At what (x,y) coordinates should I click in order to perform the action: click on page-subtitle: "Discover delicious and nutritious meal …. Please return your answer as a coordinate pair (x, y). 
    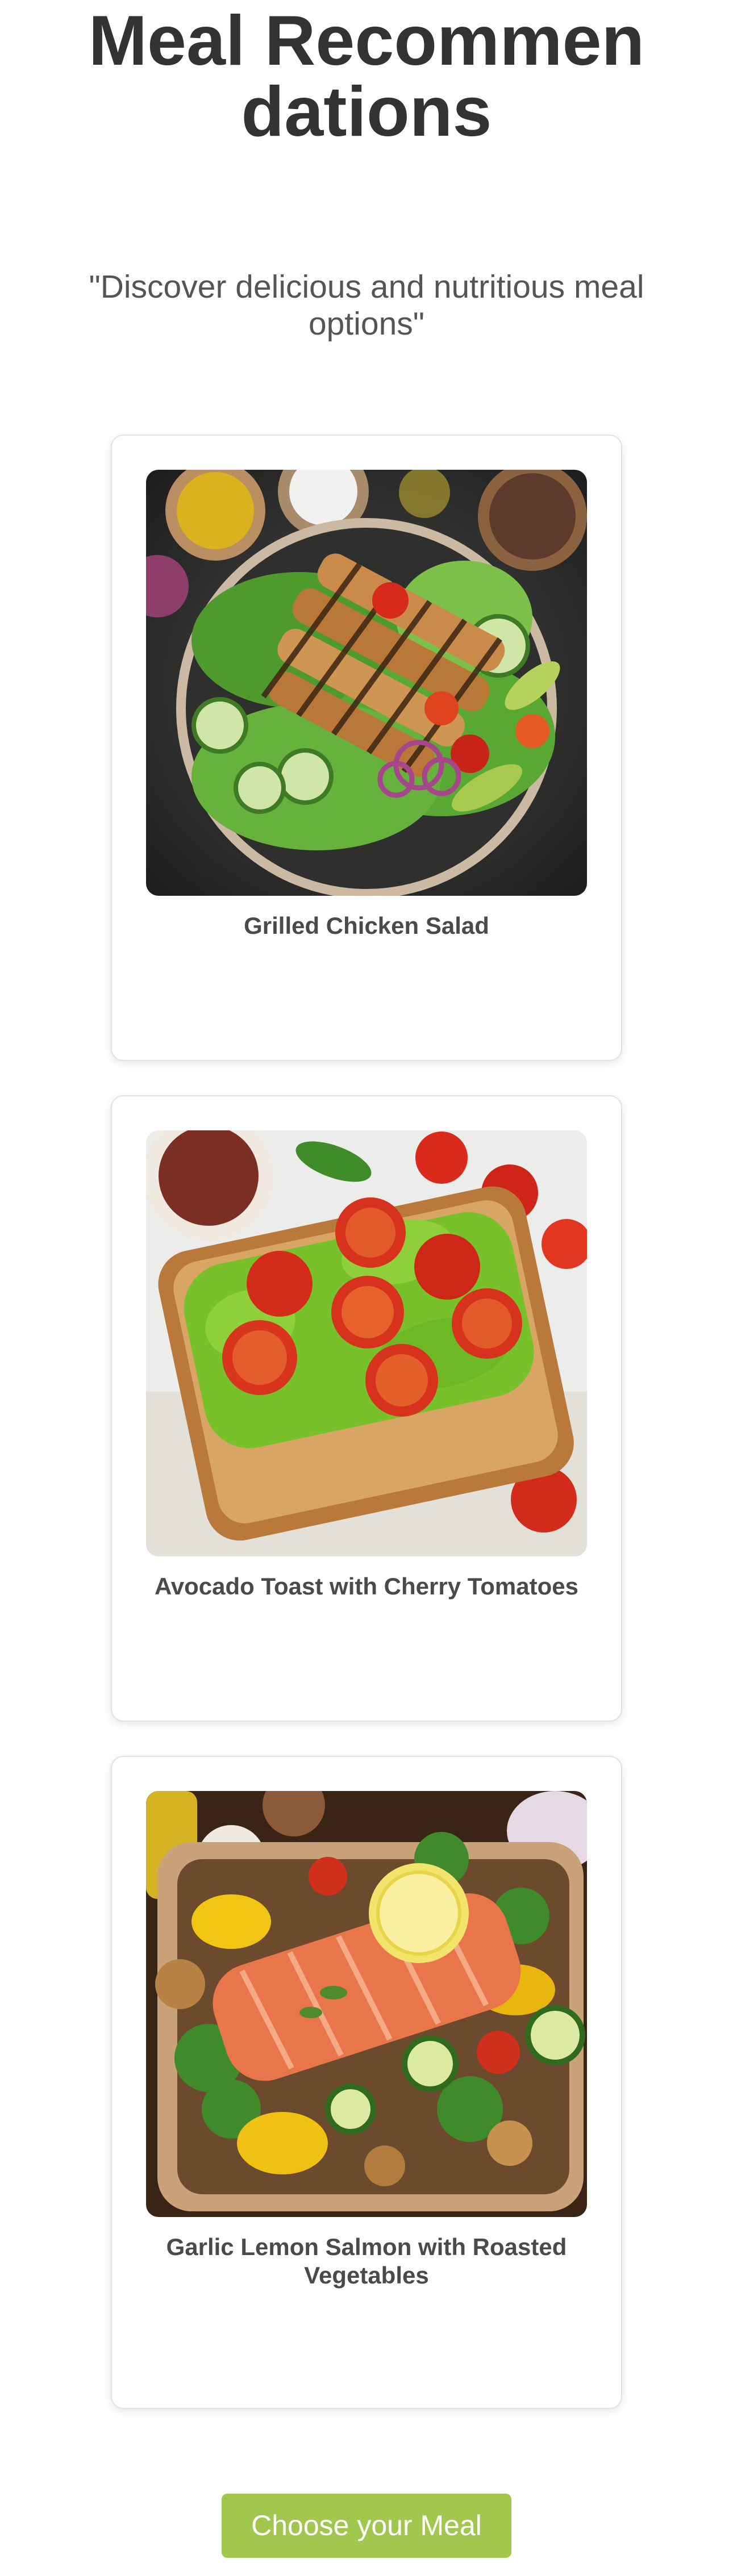
    Looking at the image, I should click on (367, 305).